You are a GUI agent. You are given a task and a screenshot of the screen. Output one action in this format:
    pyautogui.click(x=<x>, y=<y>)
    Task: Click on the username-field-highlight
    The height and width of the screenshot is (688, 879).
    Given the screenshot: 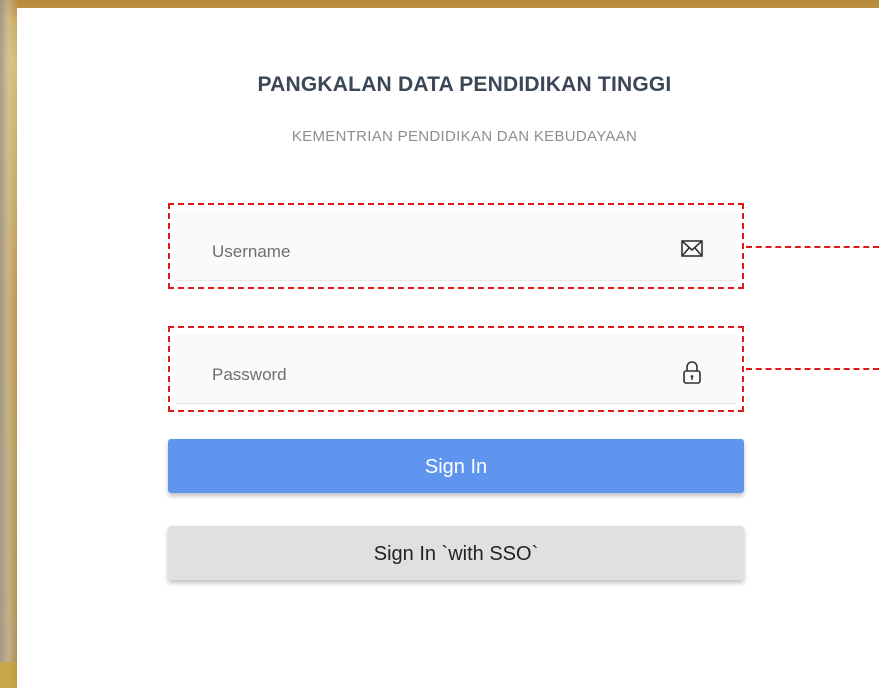 What is the action you would take?
    pyautogui.click(x=456, y=246)
    